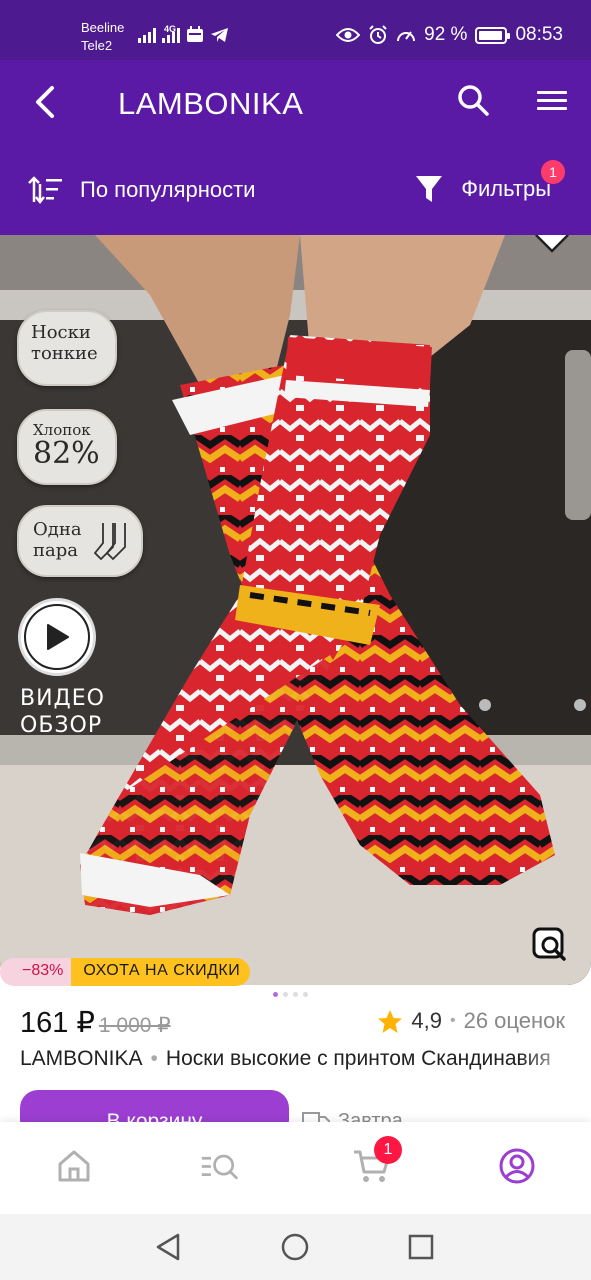  I want to click on system-back-icon, so click(169, 1247).